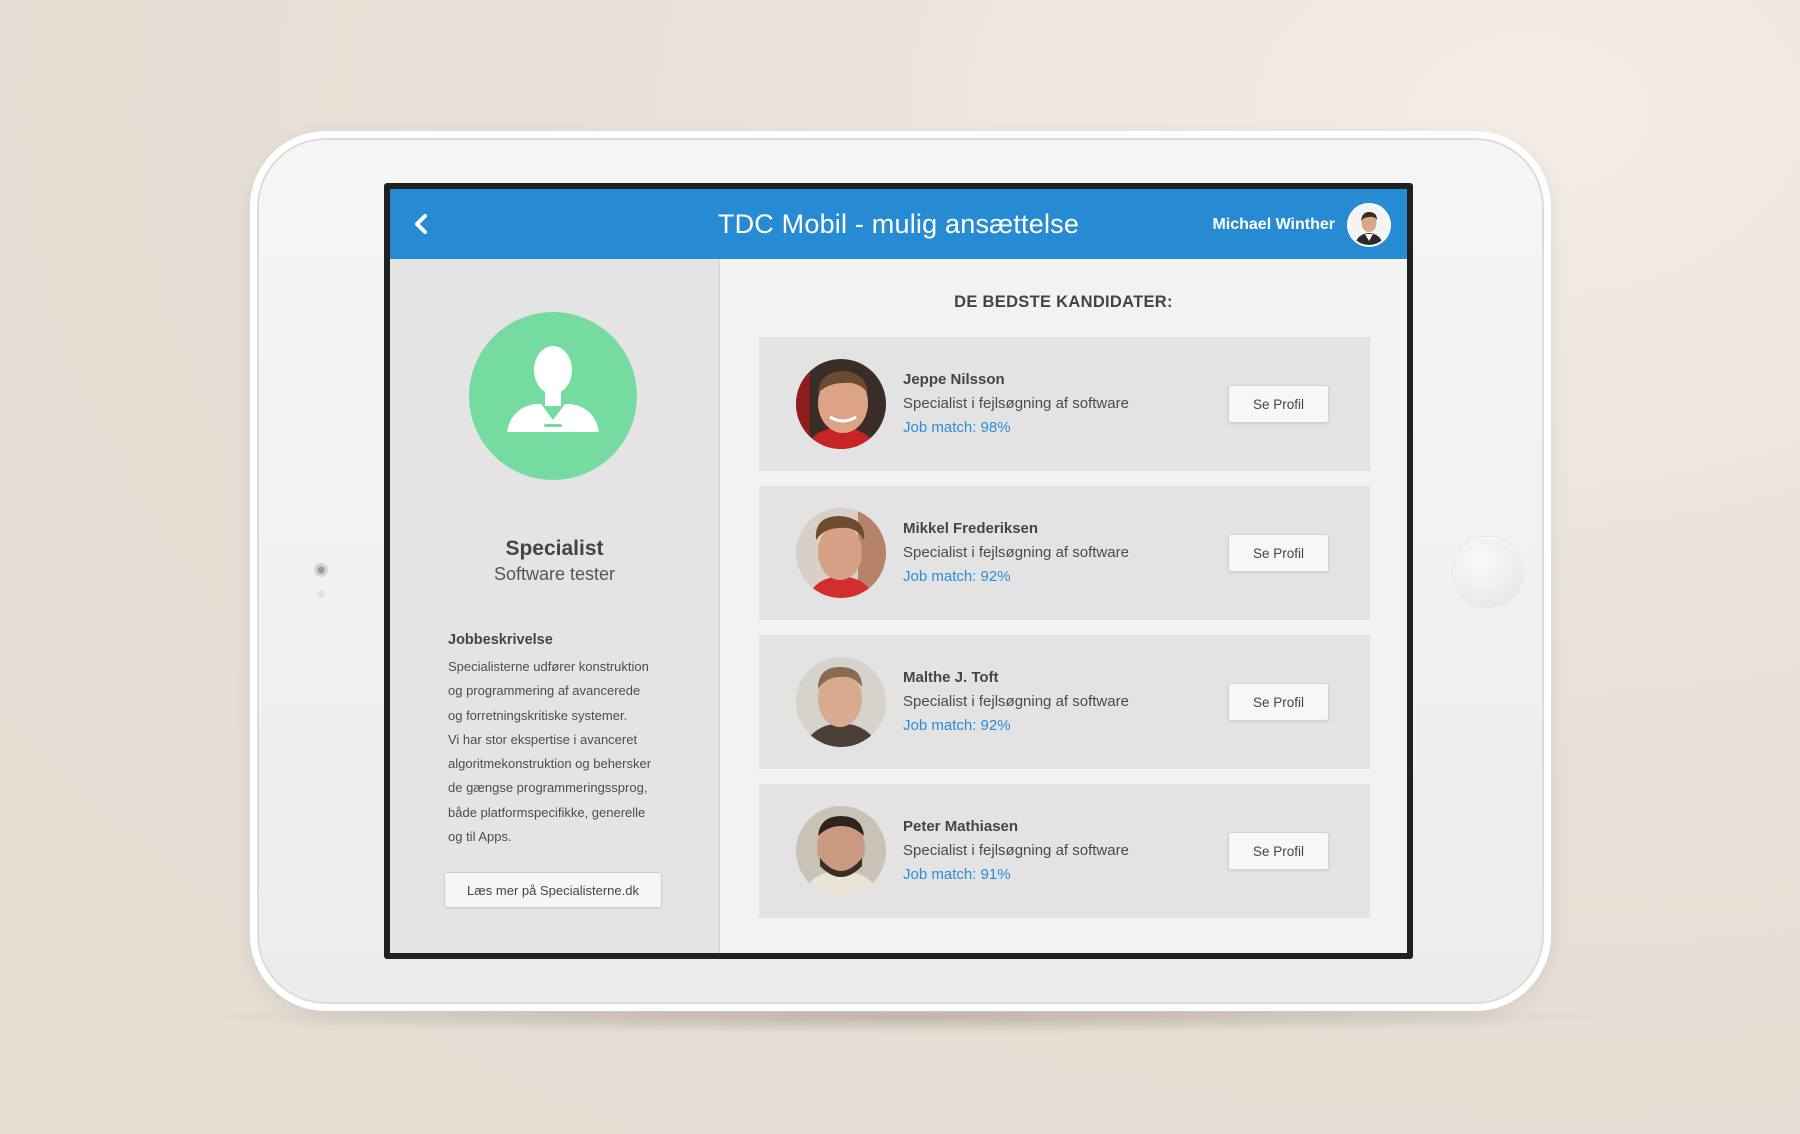  I want to click on person-silhouette-icon, so click(553, 389).